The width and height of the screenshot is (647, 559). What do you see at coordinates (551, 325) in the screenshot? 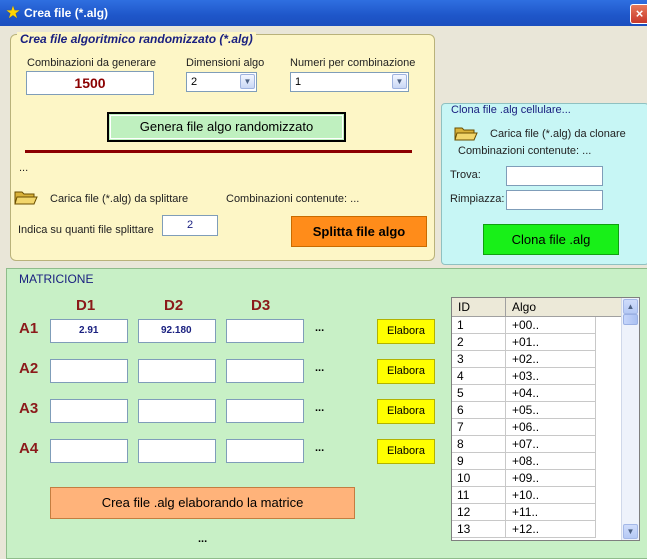
I see `grid-cell-algo: +00..` at bounding box center [551, 325].